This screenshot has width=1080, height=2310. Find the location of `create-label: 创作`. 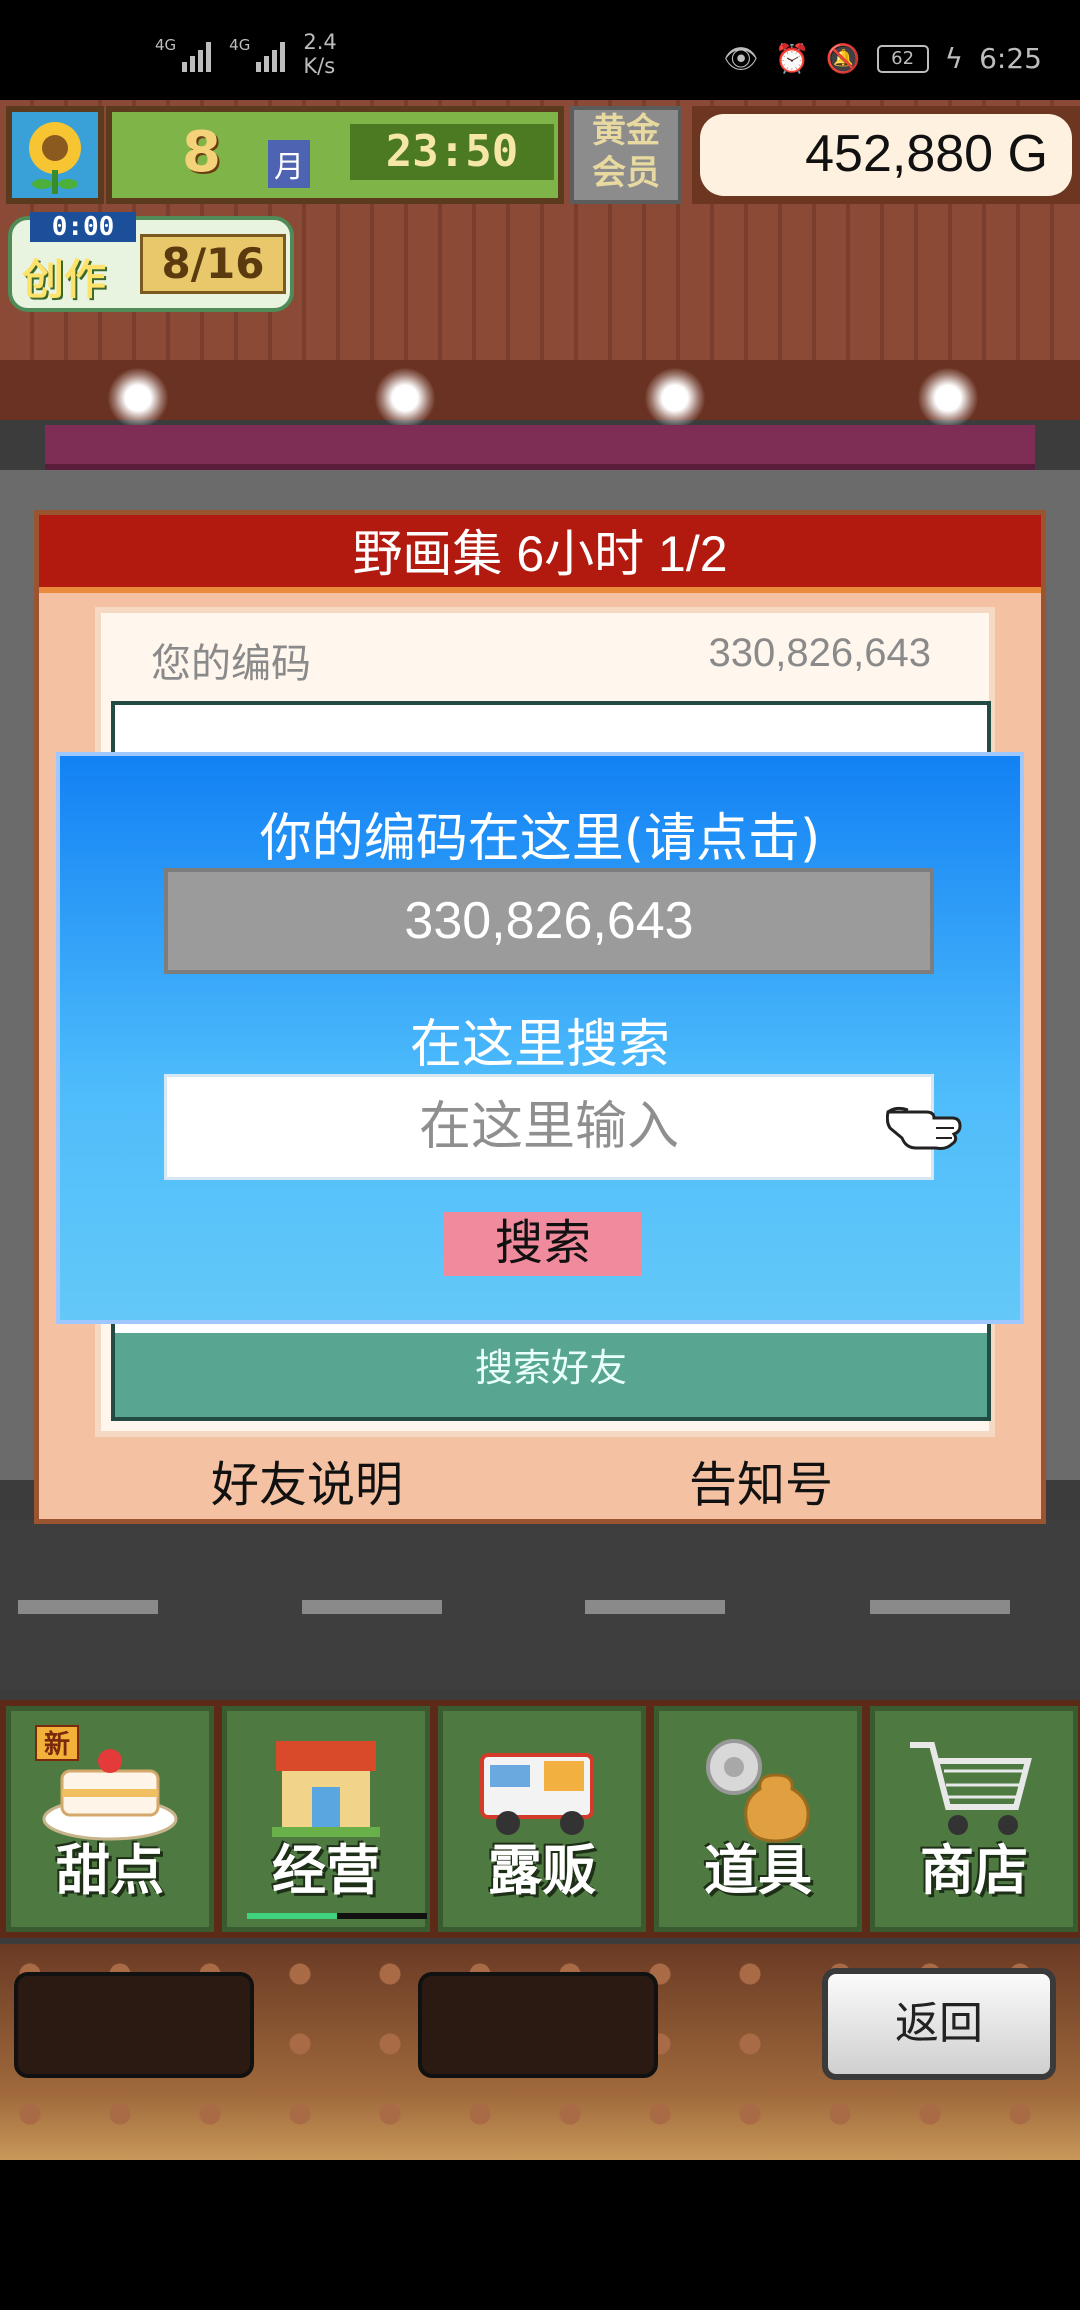

create-label: 创作 is located at coordinates (64, 279).